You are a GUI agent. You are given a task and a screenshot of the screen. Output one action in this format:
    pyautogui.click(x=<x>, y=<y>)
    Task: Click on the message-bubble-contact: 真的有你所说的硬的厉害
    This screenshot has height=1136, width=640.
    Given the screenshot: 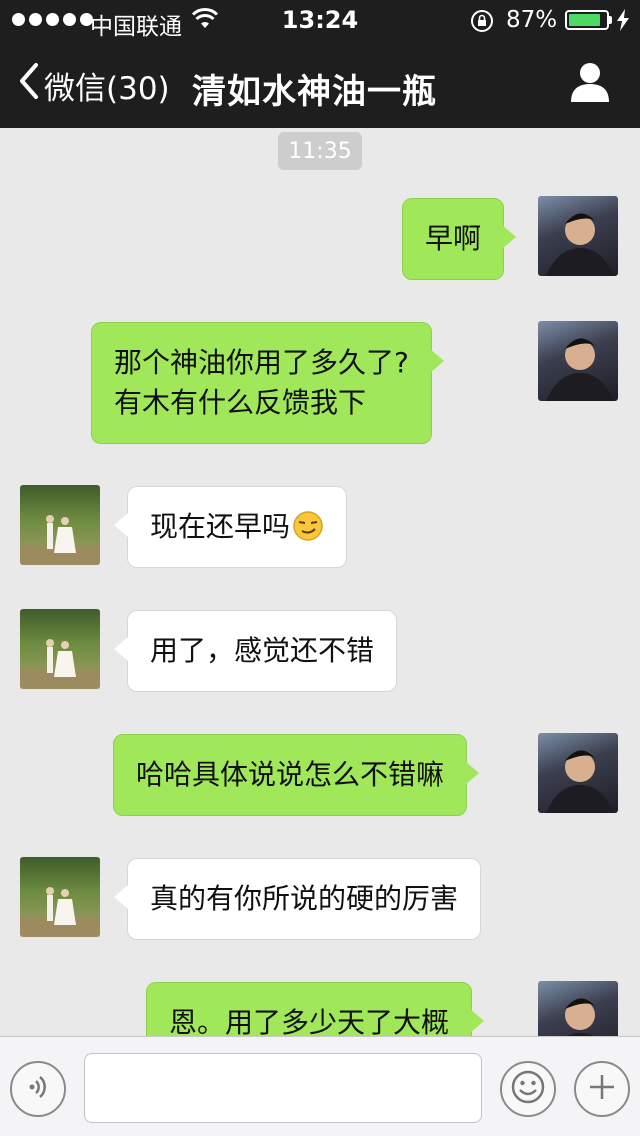 What is the action you would take?
    pyautogui.click(x=297, y=899)
    